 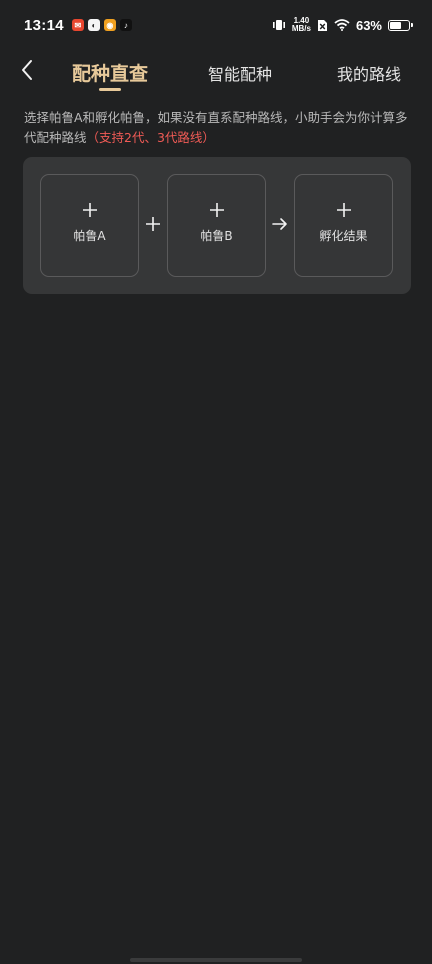 I want to click on parent-b-slot: 帕鲁B, so click(x=216, y=225).